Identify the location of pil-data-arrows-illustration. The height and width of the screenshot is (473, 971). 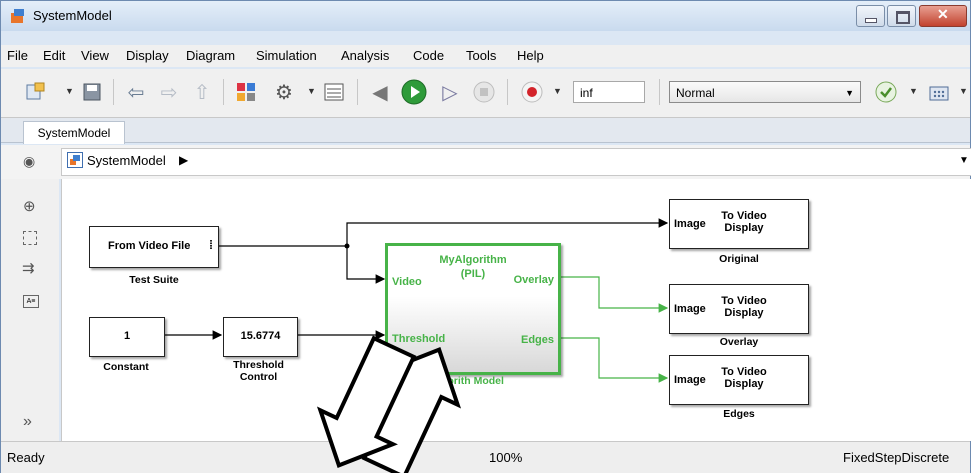
(389, 404).